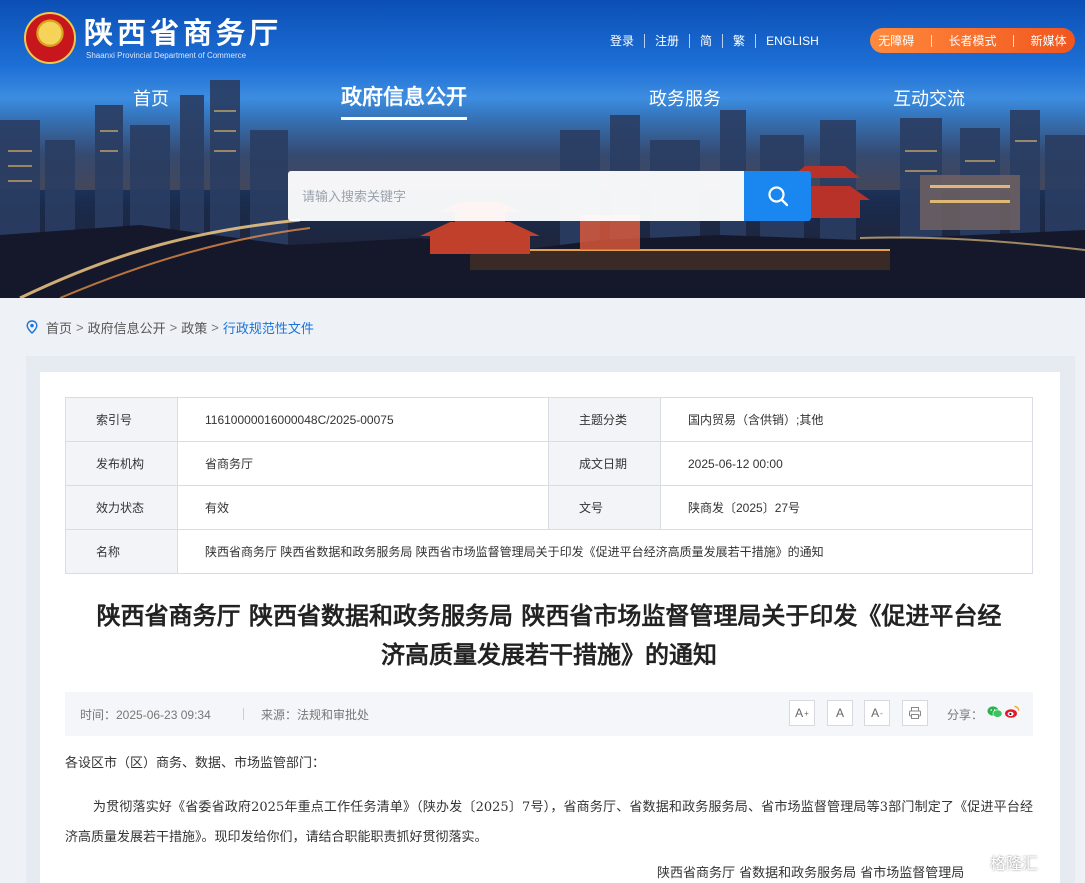 This screenshot has height=883, width=1085. I want to click on site-title: 陕西省商务厅, so click(183, 33).